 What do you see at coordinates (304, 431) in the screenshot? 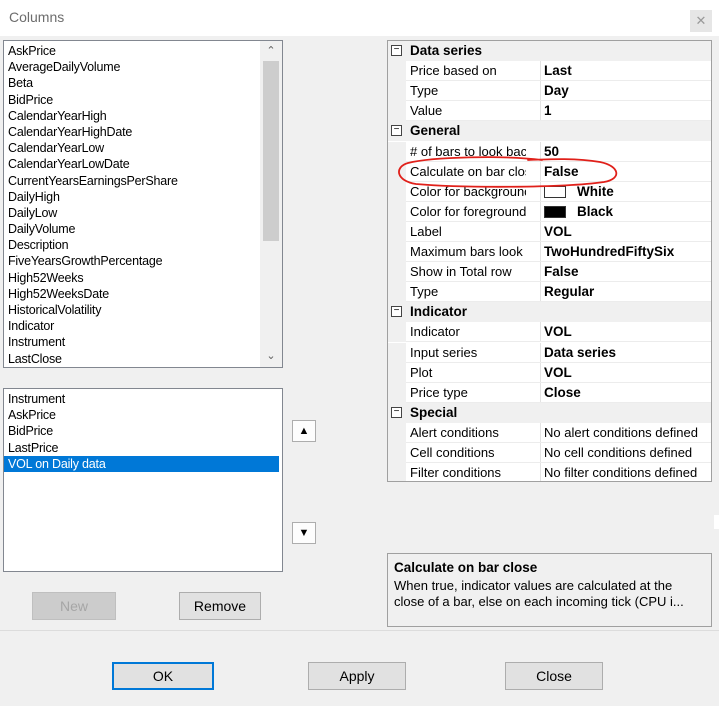
I see `move-up-button: ▲` at bounding box center [304, 431].